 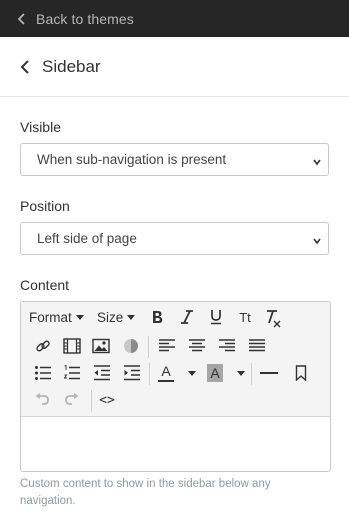 I want to click on justify-icon, so click(x=257, y=346).